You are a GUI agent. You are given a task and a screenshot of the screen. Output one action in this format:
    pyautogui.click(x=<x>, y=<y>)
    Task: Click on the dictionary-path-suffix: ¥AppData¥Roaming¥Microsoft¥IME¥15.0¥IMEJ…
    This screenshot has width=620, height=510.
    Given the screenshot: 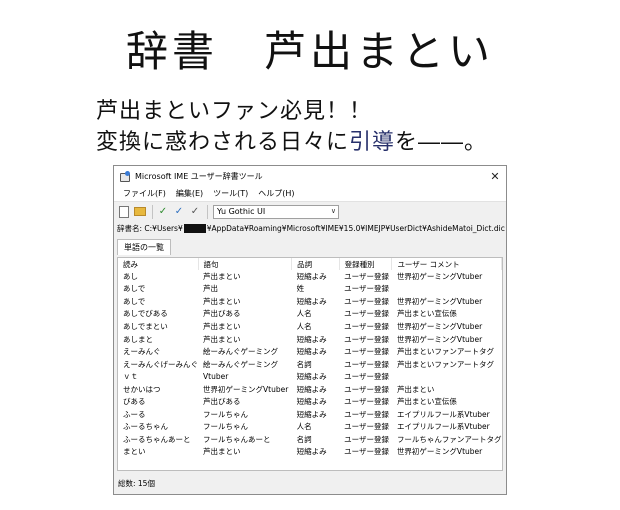 What is the action you would take?
    pyautogui.click(x=355, y=228)
    